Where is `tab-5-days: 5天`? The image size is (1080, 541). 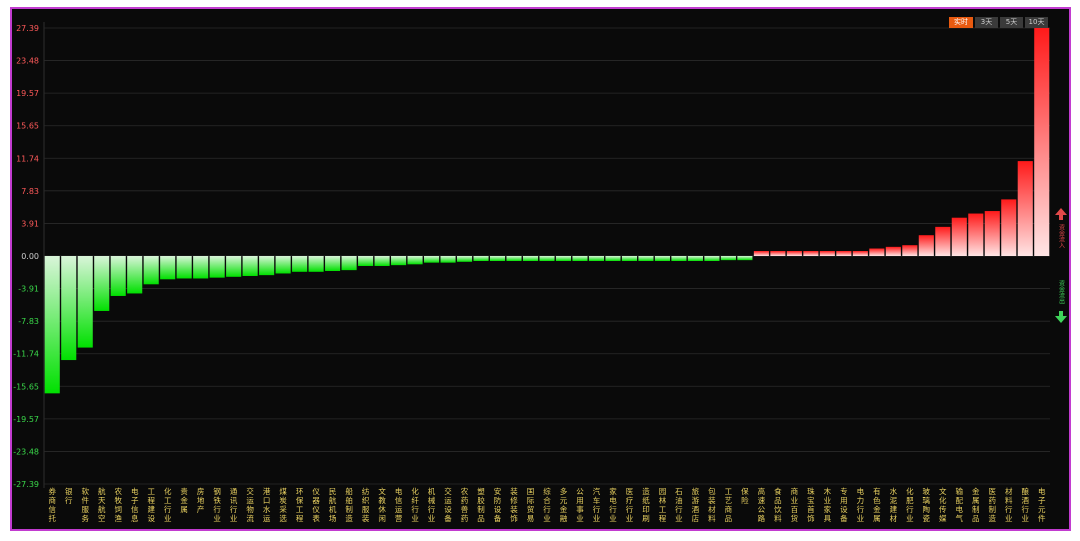
tab-5-days: 5天 is located at coordinates (1011, 22).